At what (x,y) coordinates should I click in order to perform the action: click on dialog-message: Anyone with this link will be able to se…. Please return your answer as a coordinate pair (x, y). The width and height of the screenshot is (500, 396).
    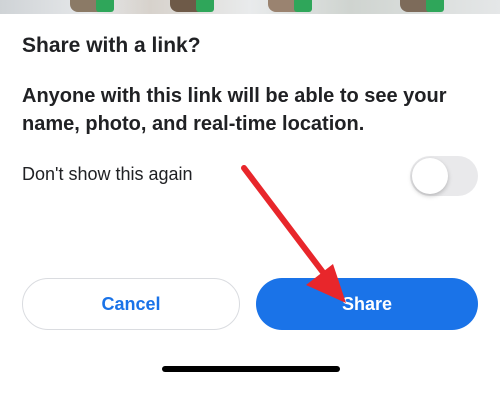
    Looking at the image, I should click on (234, 110).